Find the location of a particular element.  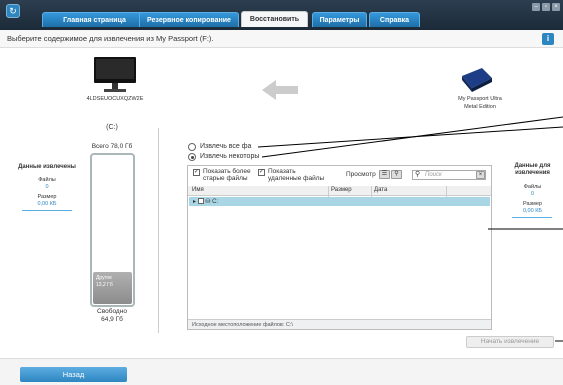

search-input: Поиск is located at coordinates (449, 175).